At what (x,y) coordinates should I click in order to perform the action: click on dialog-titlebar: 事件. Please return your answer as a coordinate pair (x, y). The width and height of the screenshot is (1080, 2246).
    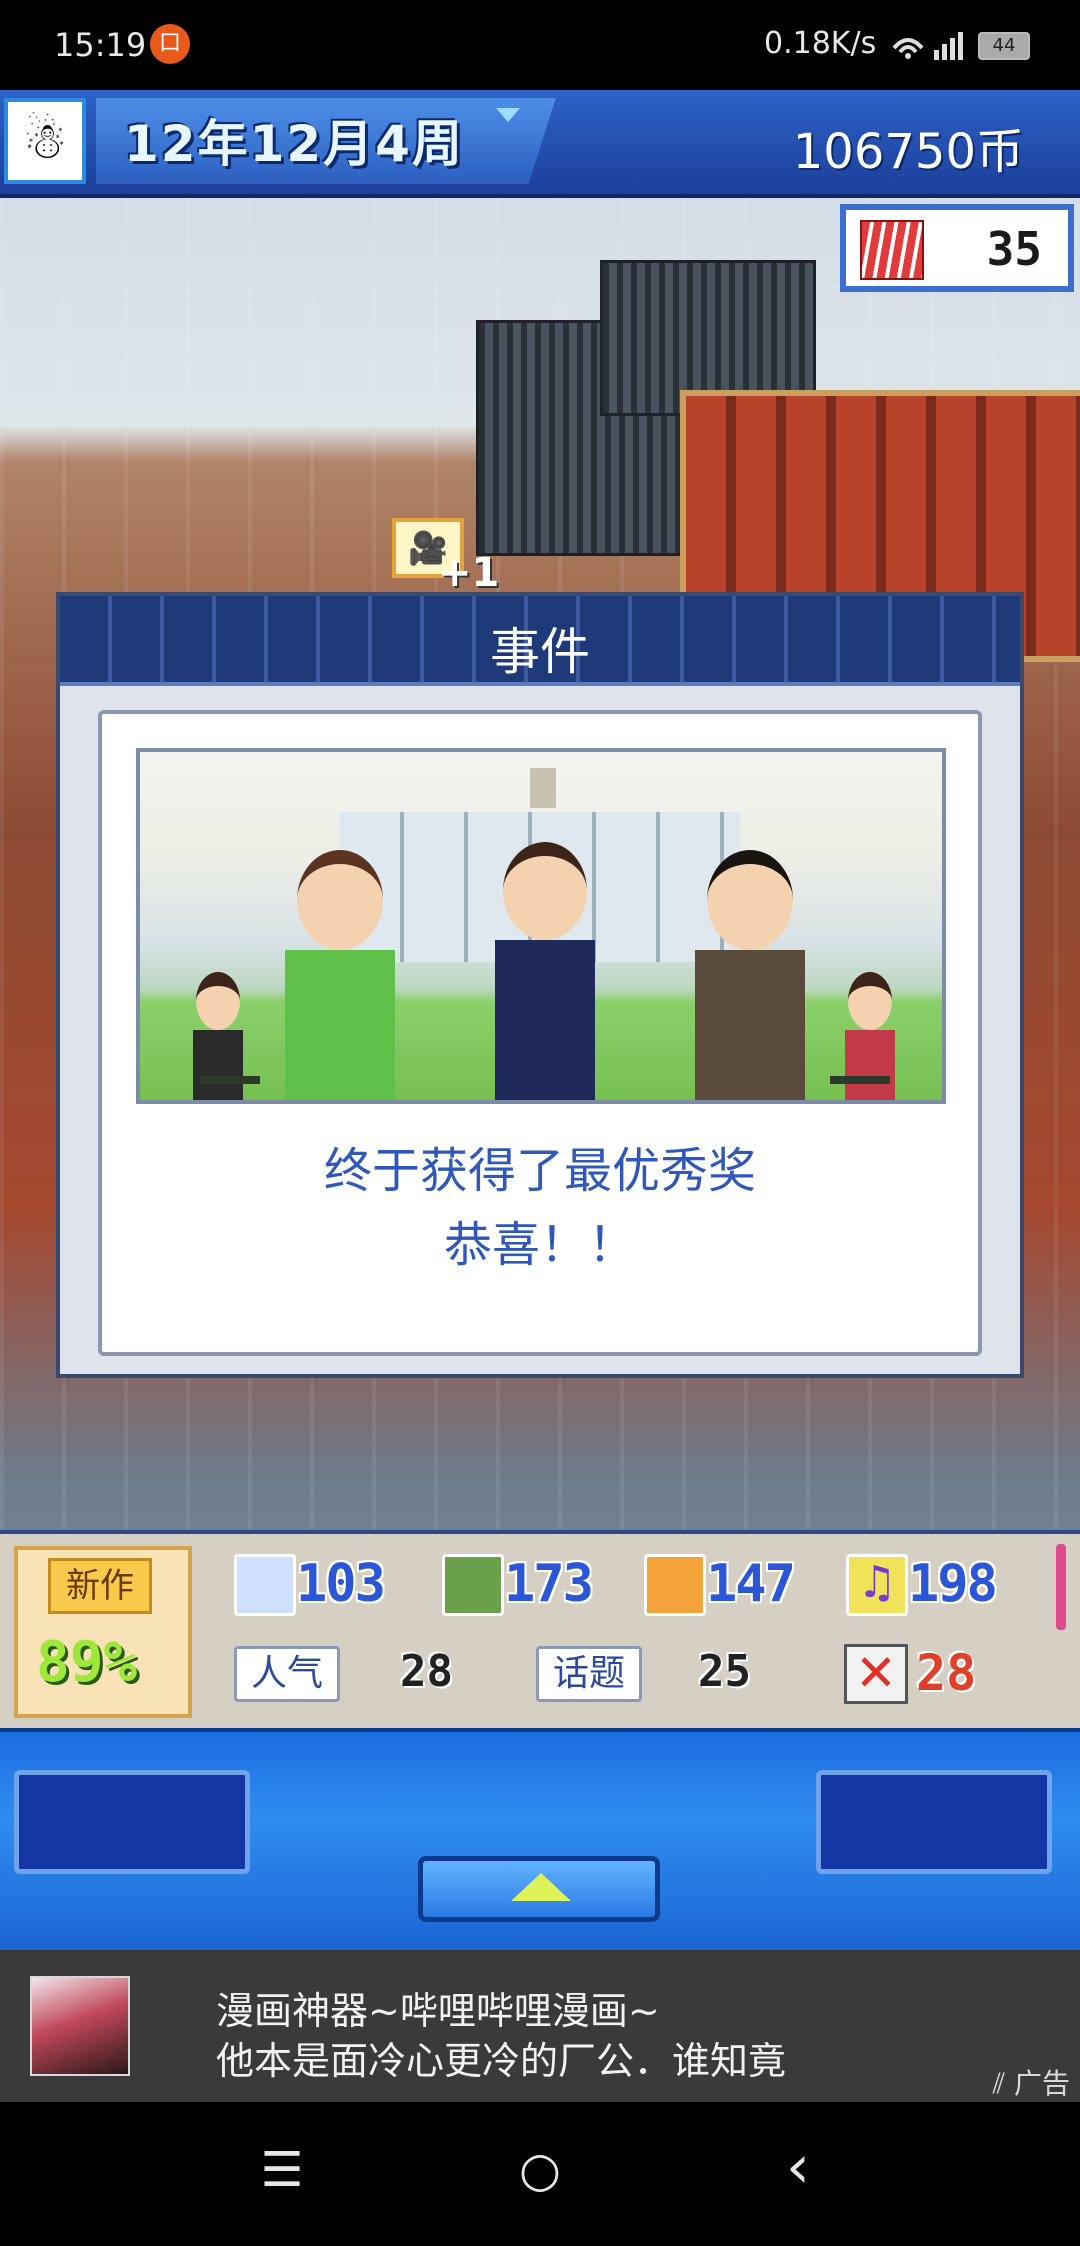
    Looking at the image, I should click on (540, 641).